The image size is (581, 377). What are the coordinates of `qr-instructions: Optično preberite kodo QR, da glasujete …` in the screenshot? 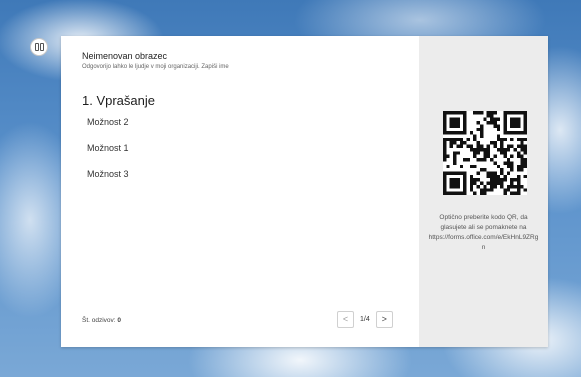 It's located at (483, 232).